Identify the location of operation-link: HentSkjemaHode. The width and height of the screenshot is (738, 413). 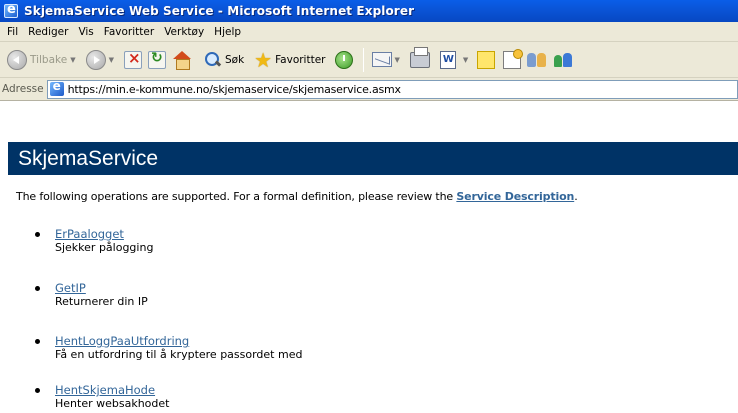
(105, 390).